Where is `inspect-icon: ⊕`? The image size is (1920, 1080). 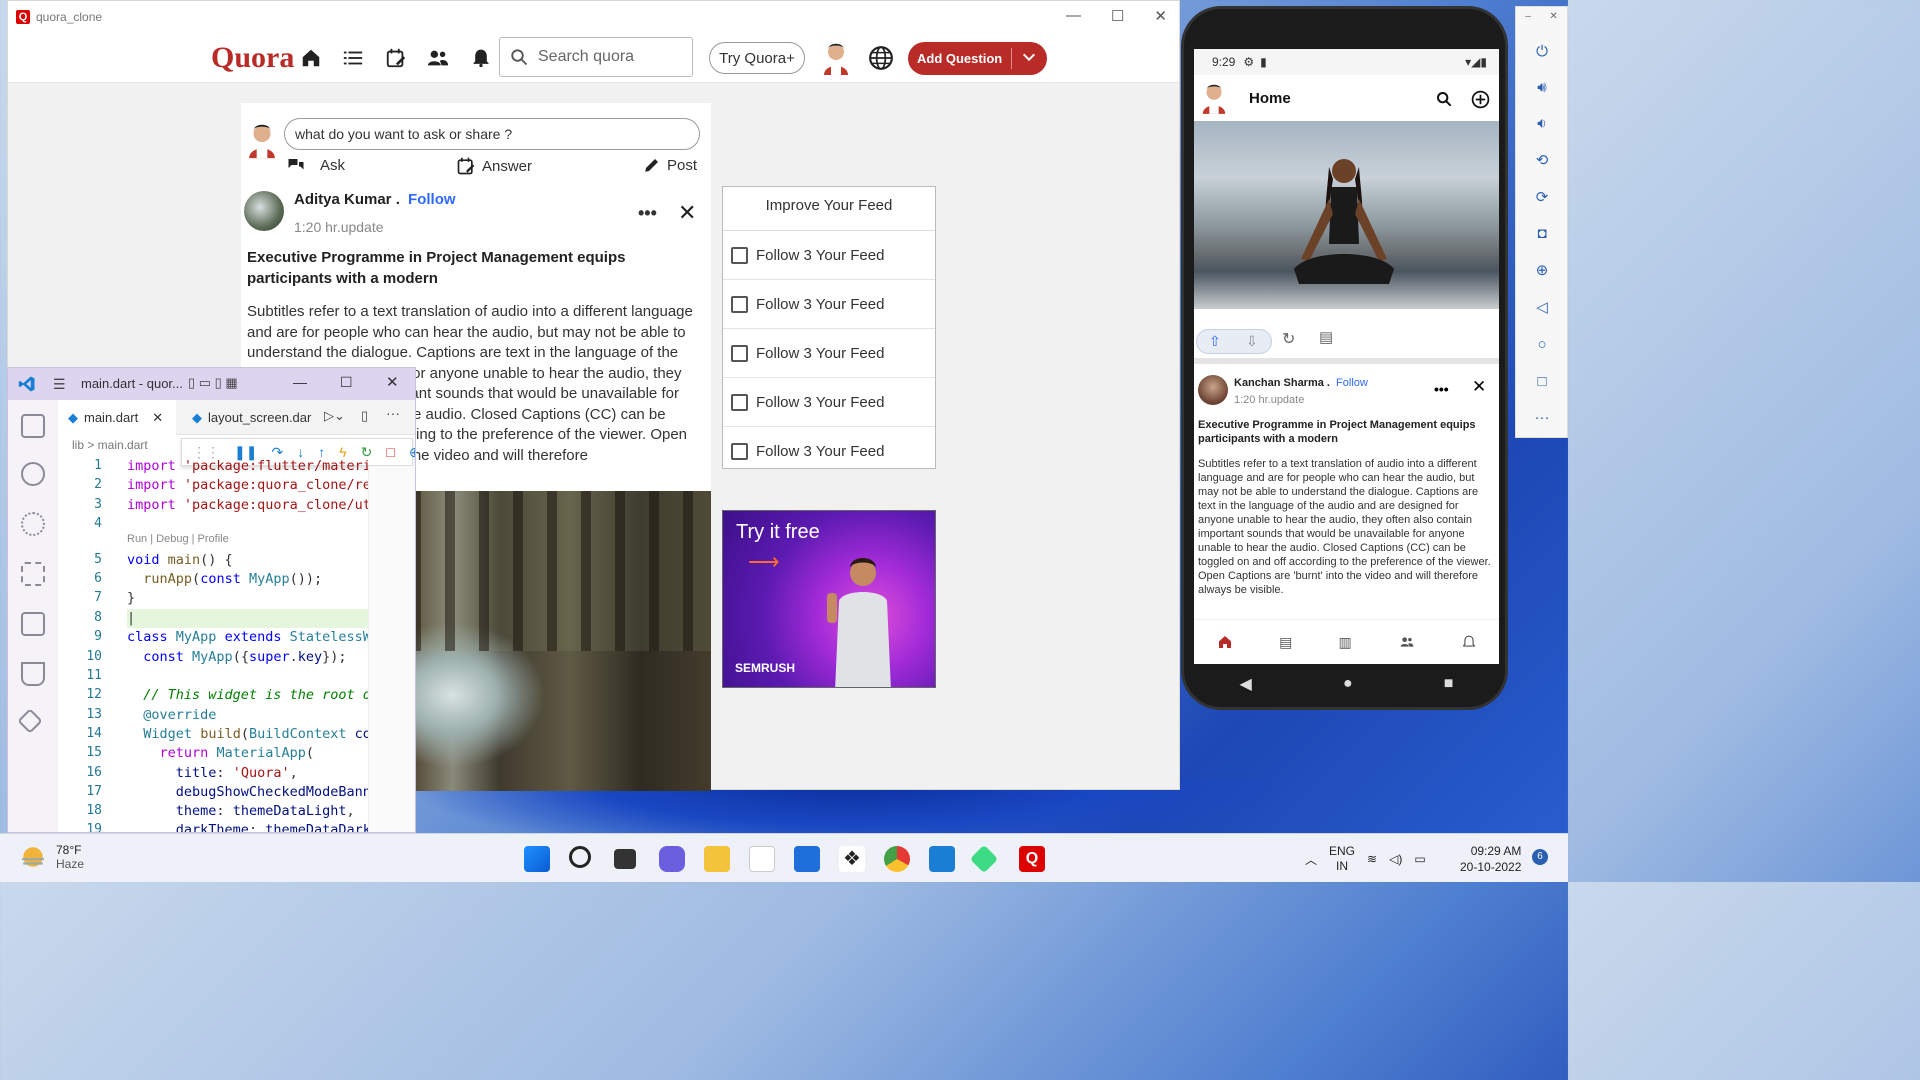
inspect-icon: ⊕ is located at coordinates (412, 452).